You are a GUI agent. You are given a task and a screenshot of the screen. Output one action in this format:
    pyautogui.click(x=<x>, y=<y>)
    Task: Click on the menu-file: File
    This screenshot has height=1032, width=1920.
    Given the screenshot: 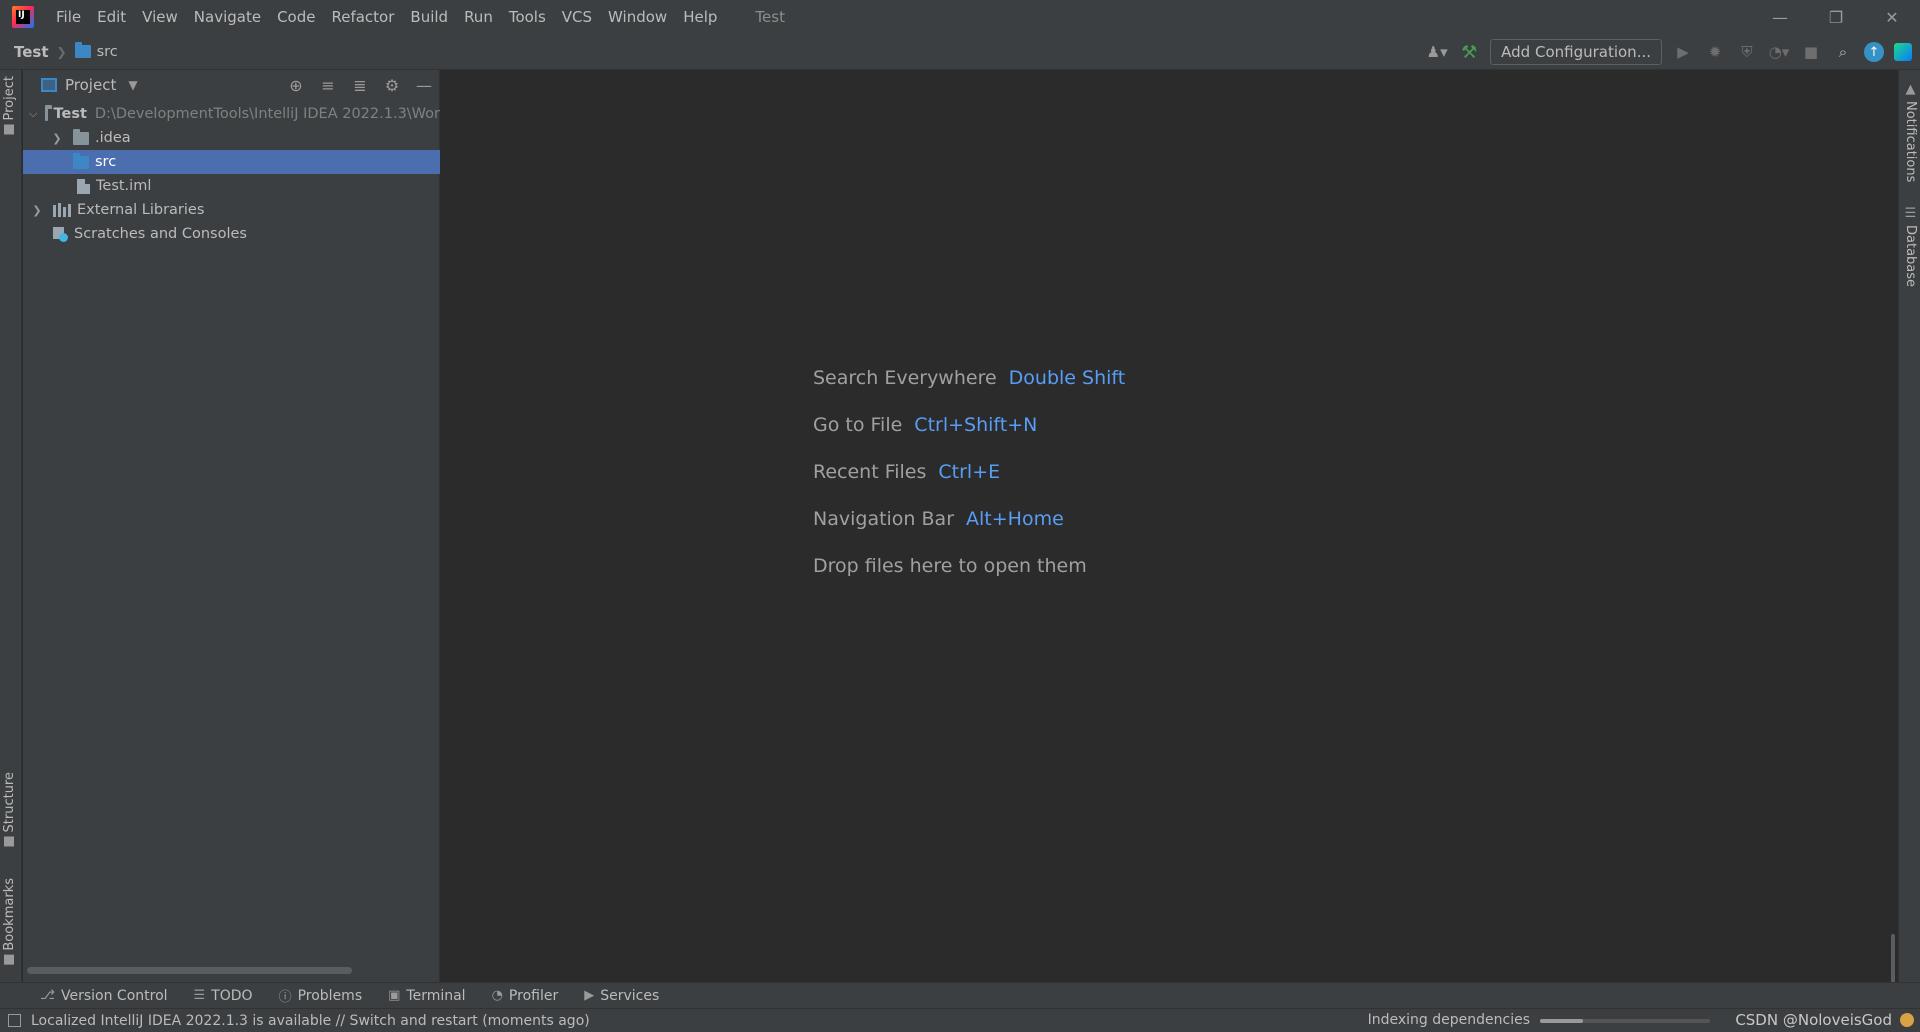 What is the action you would take?
    pyautogui.click(x=68, y=17)
    